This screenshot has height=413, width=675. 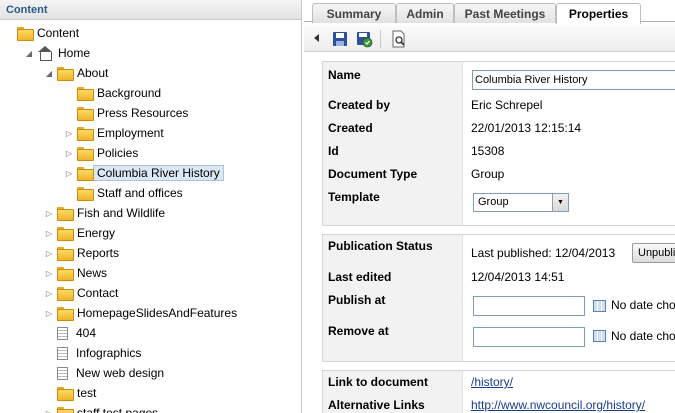 What do you see at coordinates (86, 393) in the screenshot?
I see `tree-node-label: test` at bounding box center [86, 393].